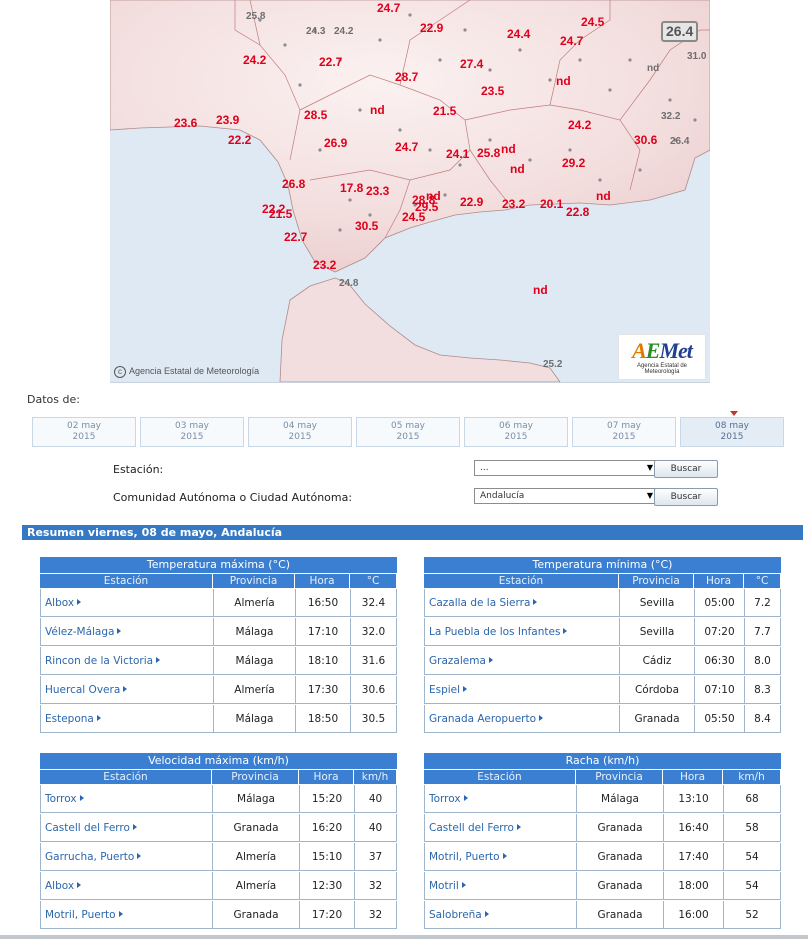 The height and width of the screenshot is (939, 808). I want to click on station-name: Garrucha, Puerto, so click(90, 856).